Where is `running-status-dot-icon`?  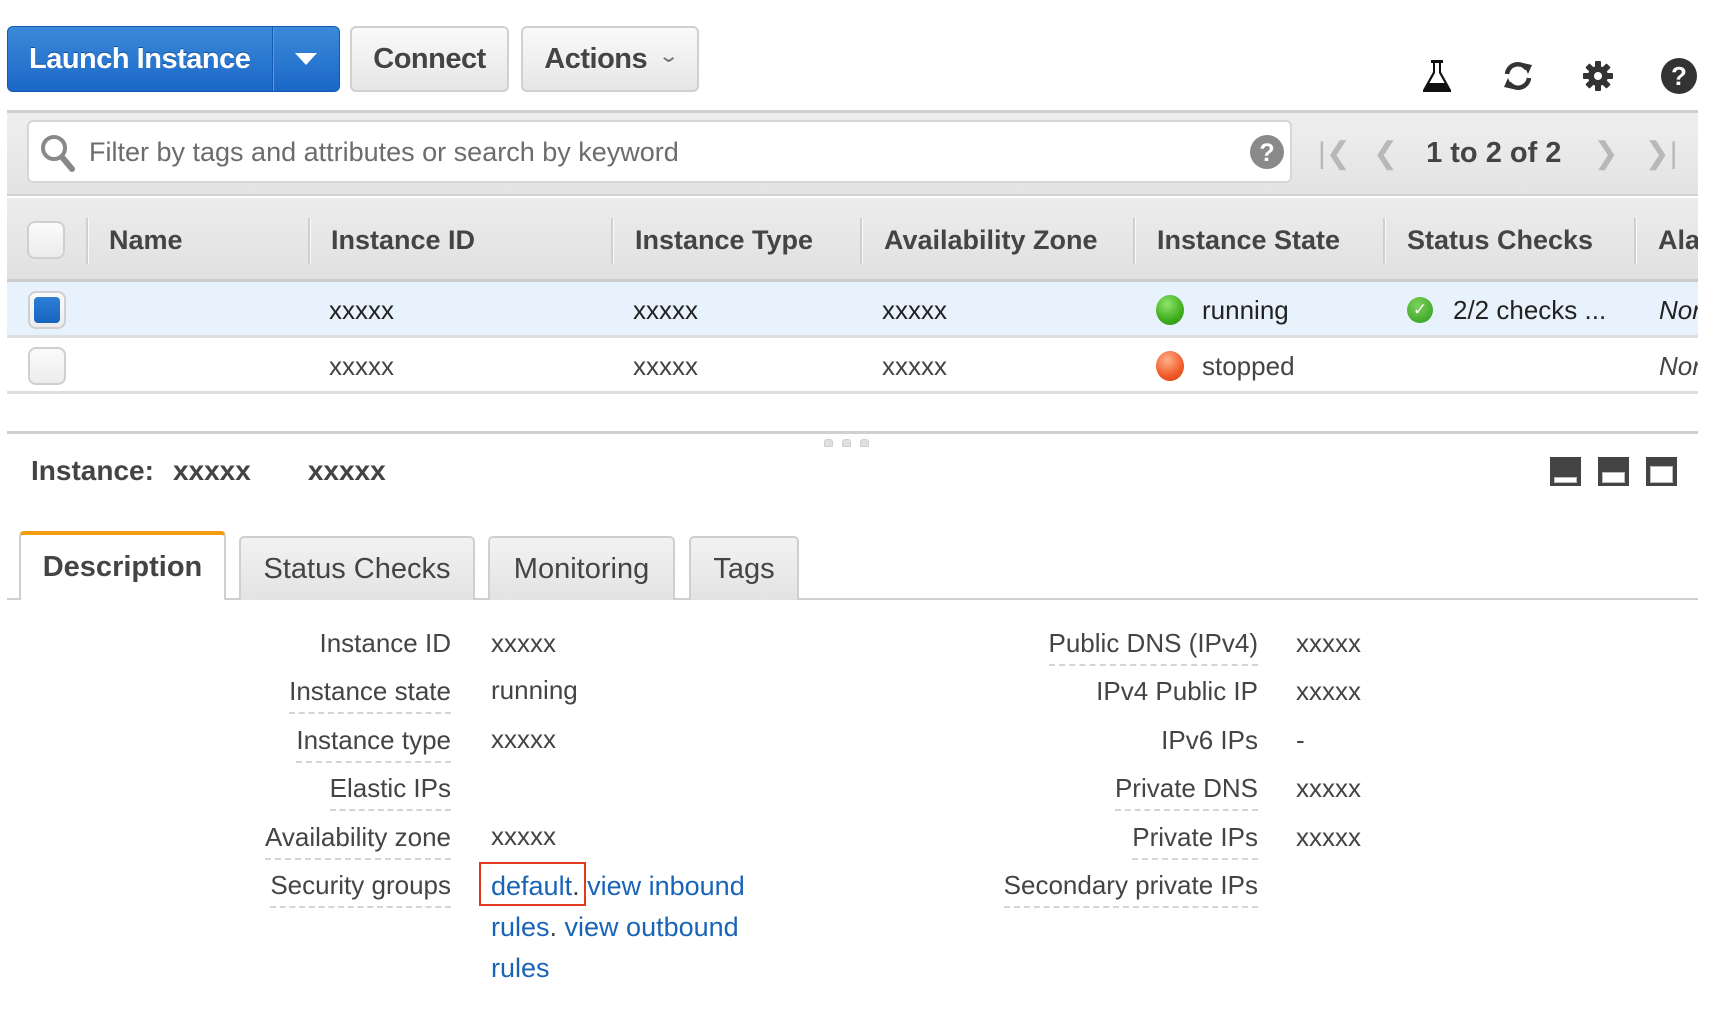
running-status-dot-icon is located at coordinates (1170, 310).